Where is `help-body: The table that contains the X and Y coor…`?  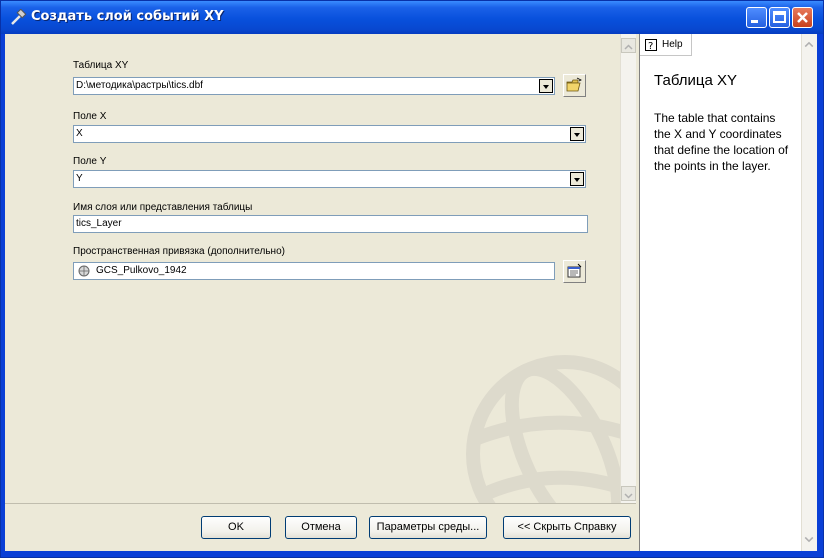 help-body: The table that contains the X and Y coor… is located at coordinates (721, 142).